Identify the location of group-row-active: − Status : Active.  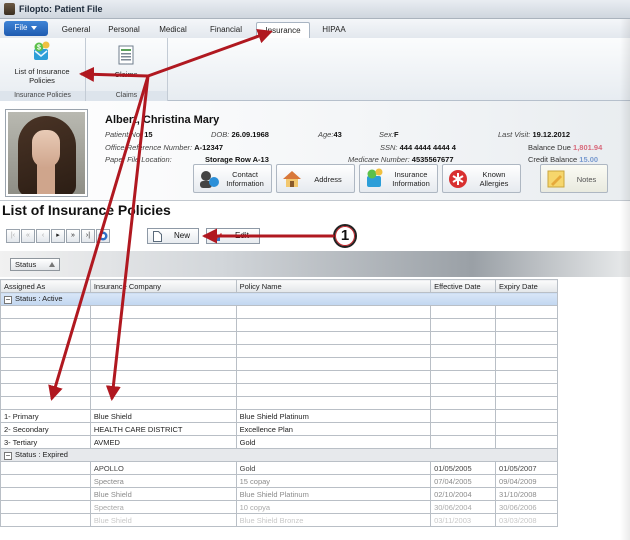
(279, 299).